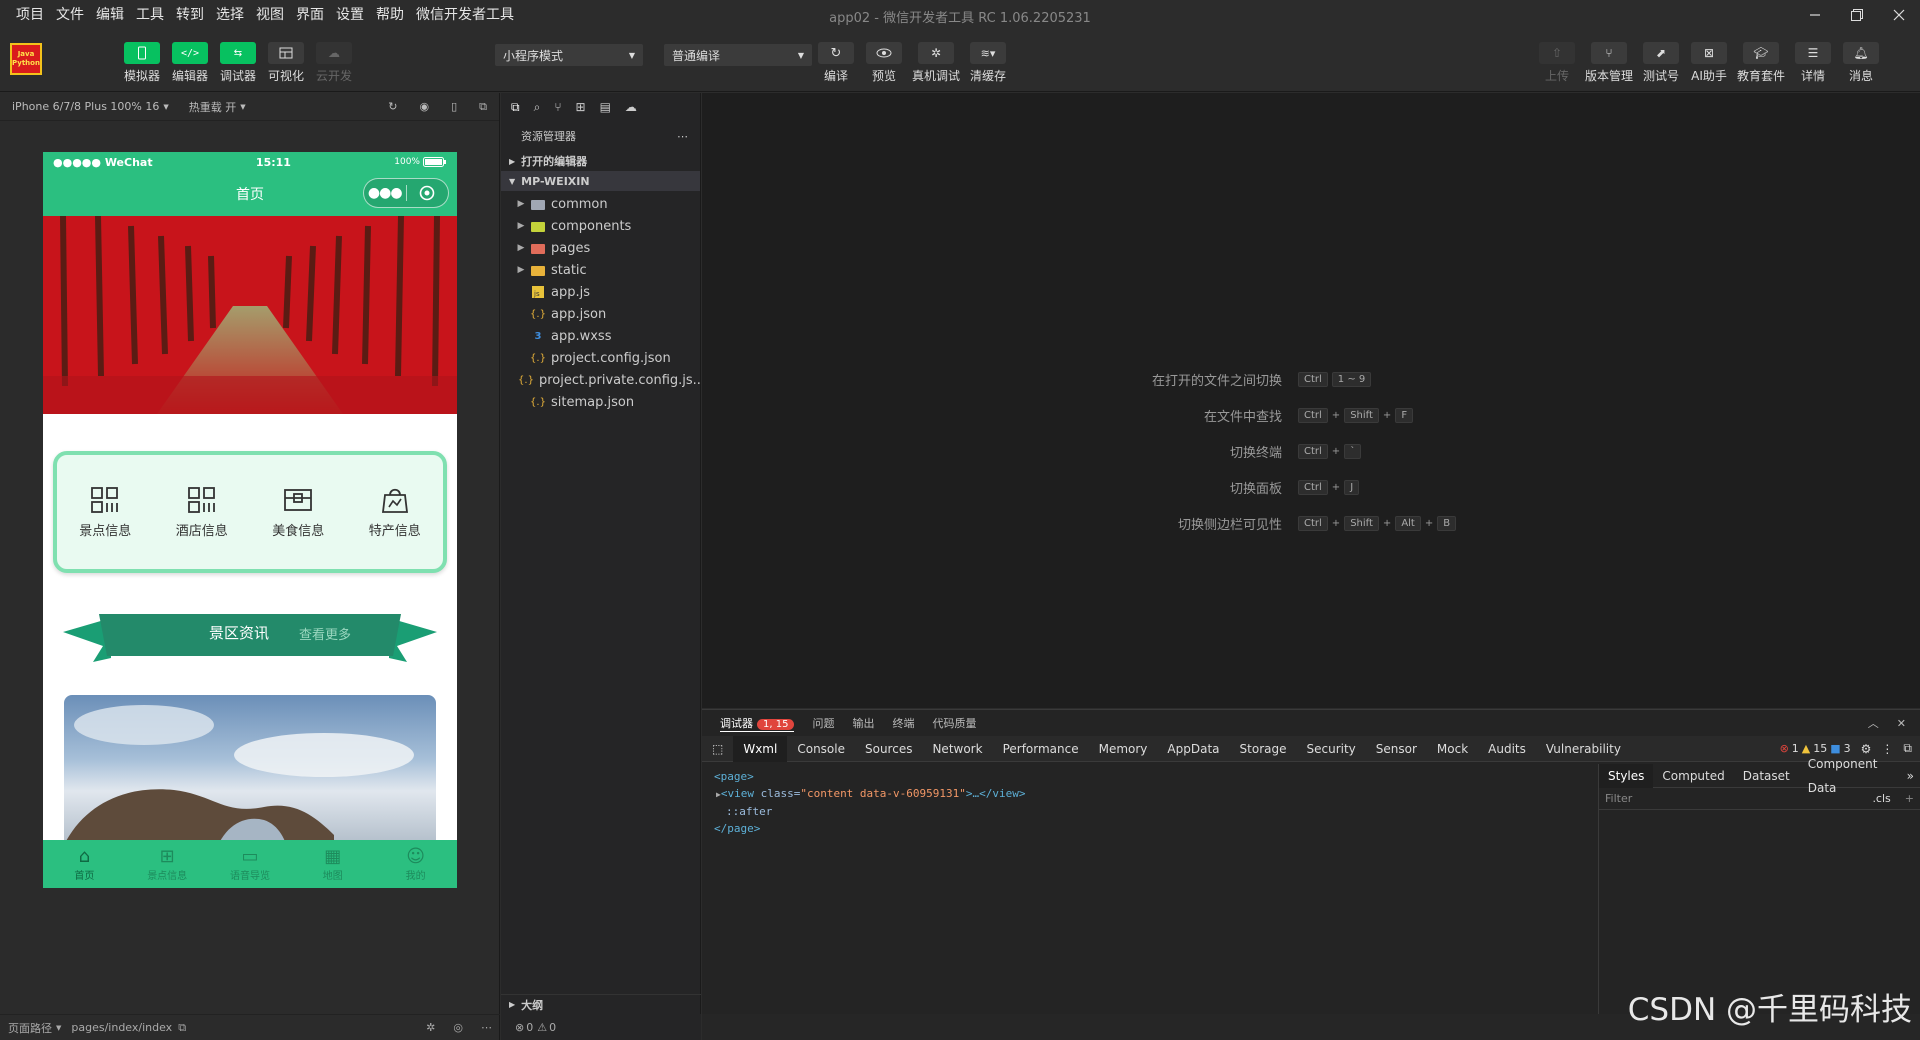  Describe the element at coordinates (250, 775) in the screenshot. I see `news-image` at that location.